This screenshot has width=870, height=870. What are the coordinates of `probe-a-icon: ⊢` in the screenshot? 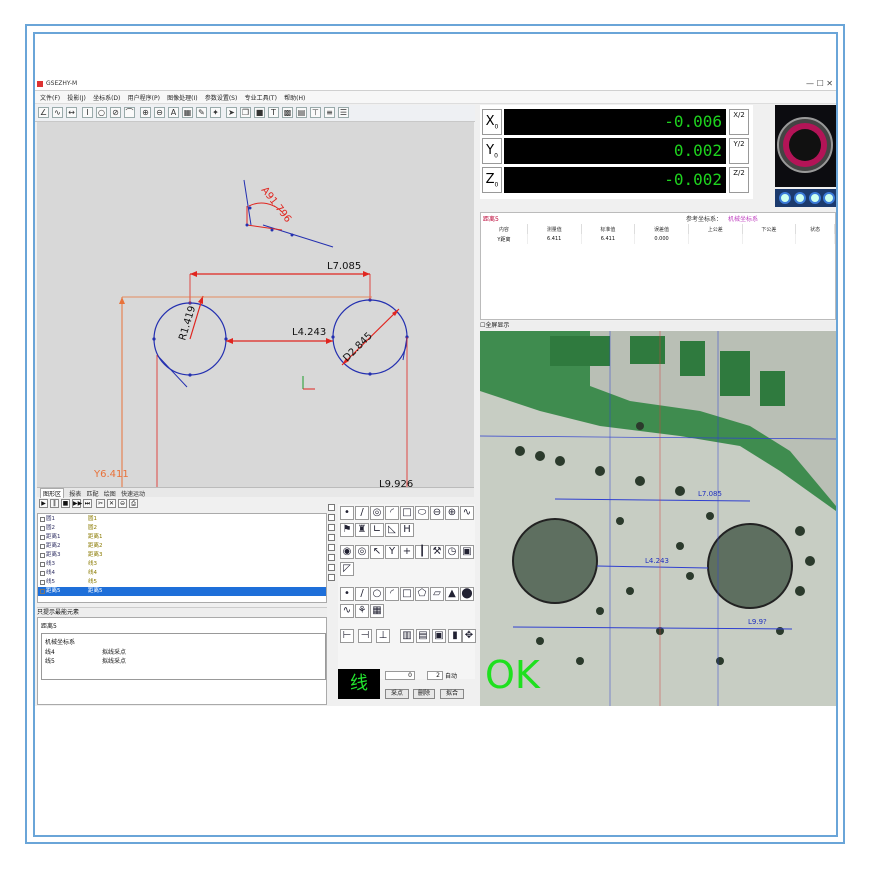 It's located at (347, 636).